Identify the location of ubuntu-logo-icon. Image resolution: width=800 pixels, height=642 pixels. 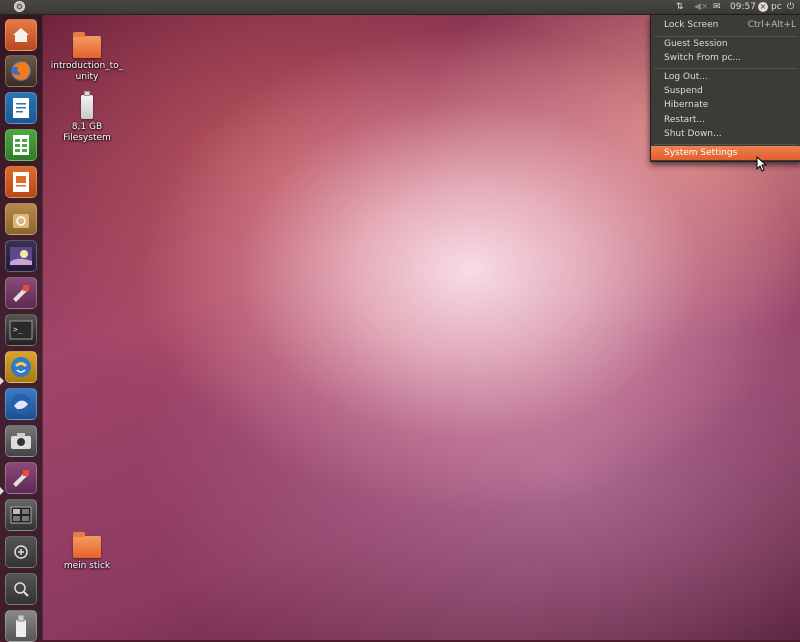
(19, 6).